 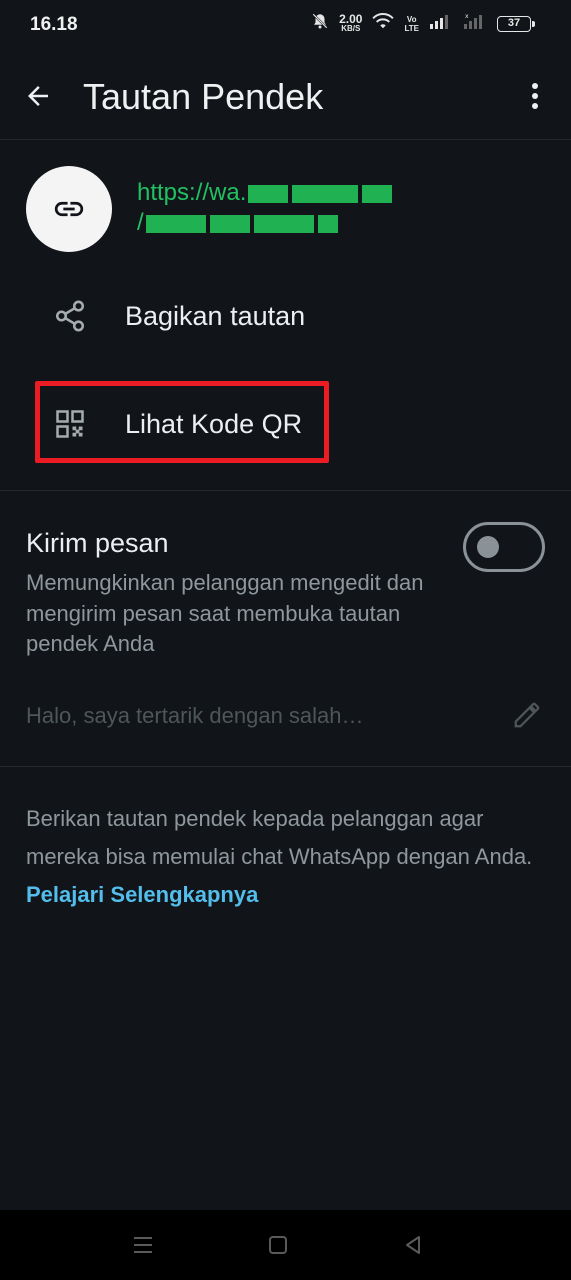 I want to click on net-speed-unit: KB/S, so click(x=351, y=28).